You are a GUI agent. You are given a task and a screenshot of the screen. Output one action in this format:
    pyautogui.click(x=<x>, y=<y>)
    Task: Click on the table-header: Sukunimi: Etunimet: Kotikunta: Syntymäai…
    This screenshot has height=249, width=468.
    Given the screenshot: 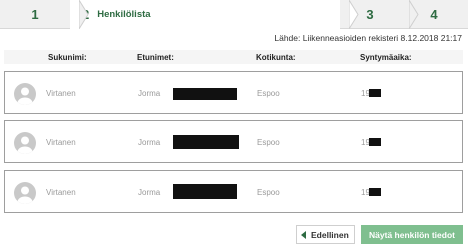 What is the action you would take?
    pyautogui.click(x=233, y=57)
    